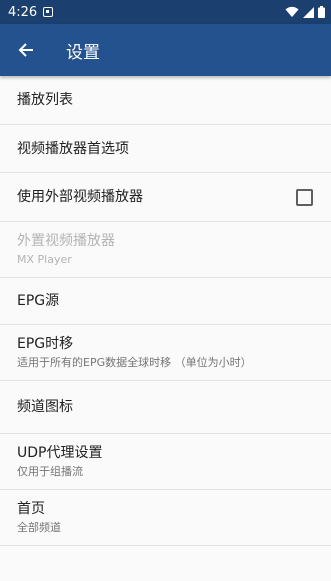 This screenshot has width=331, height=581. Describe the element at coordinates (45, 100) in the screenshot. I see `setting-title: 播放列表` at that location.